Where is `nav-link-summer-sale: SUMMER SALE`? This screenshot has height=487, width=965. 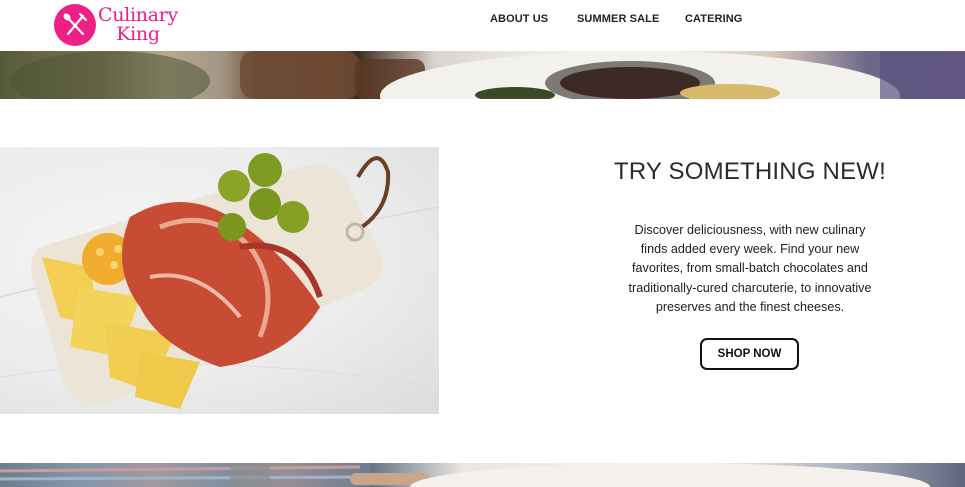 nav-link-summer-sale: SUMMER SALE is located at coordinates (618, 19).